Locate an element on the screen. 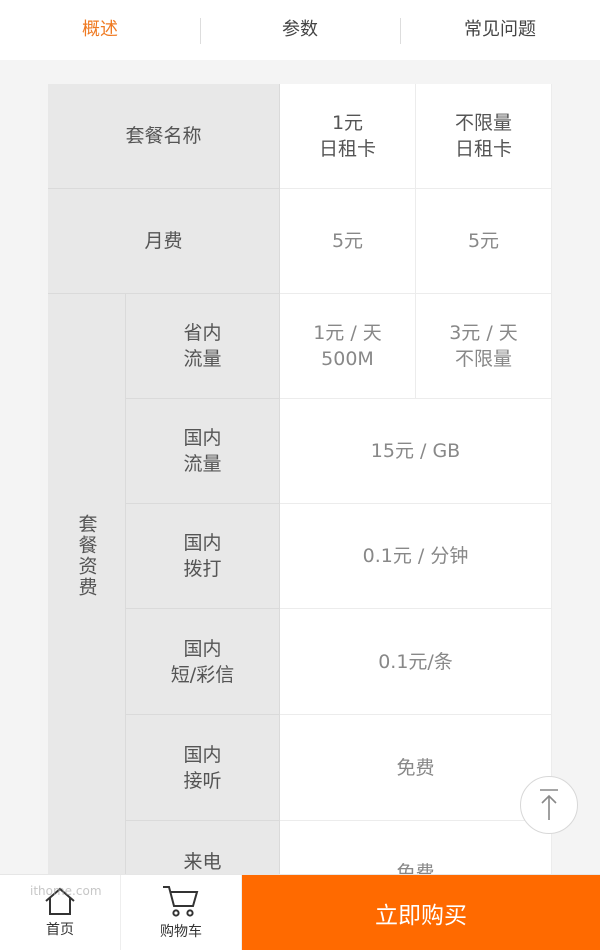 The height and width of the screenshot is (950, 600). tab-faq: 常见问题 is located at coordinates (500, 30).